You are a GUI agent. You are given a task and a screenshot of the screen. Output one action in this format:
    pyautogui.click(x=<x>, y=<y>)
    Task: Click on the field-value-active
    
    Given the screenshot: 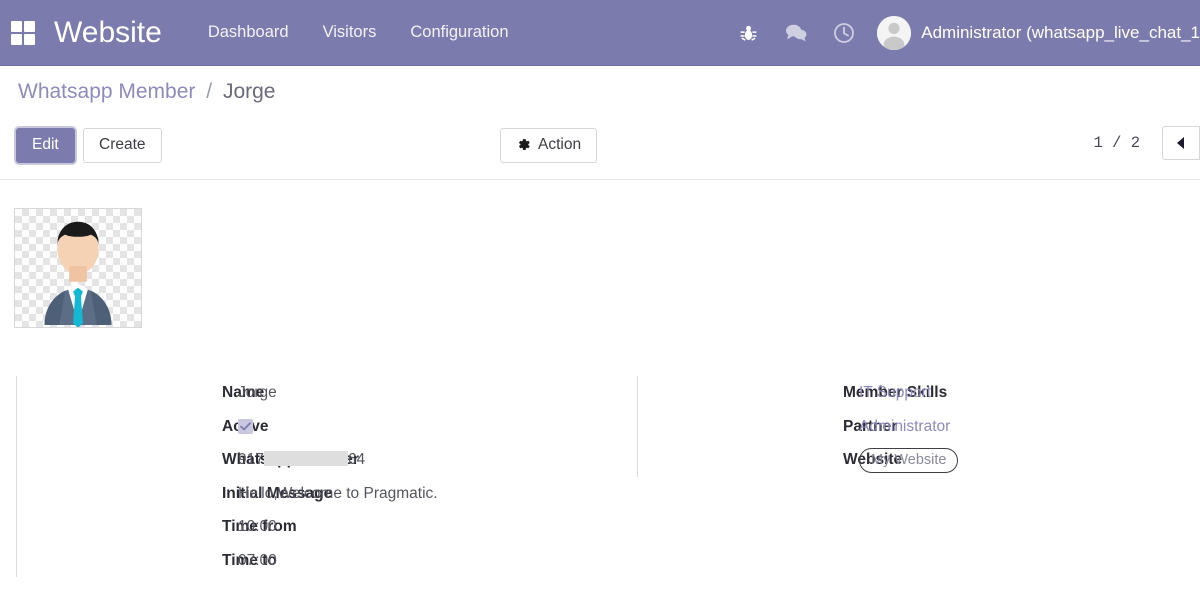 What is the action you would take?
    pyautogui.click(x=330, y=427)
    